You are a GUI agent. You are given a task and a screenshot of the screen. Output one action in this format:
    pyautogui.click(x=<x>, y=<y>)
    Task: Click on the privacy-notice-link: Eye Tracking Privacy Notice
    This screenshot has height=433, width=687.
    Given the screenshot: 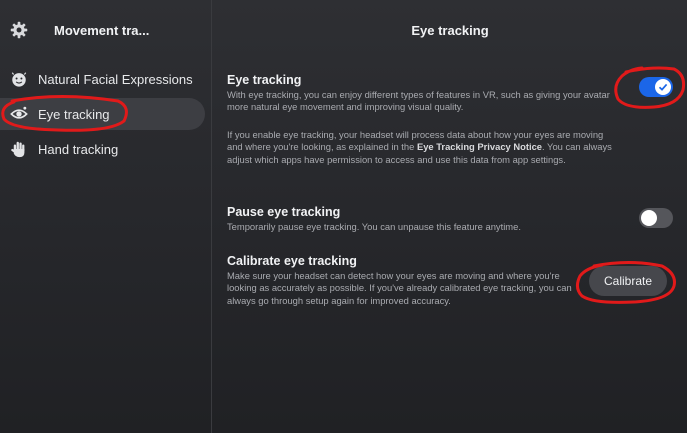 What is the action you would take?
    pyautogui.click(x=479, y=146)
    